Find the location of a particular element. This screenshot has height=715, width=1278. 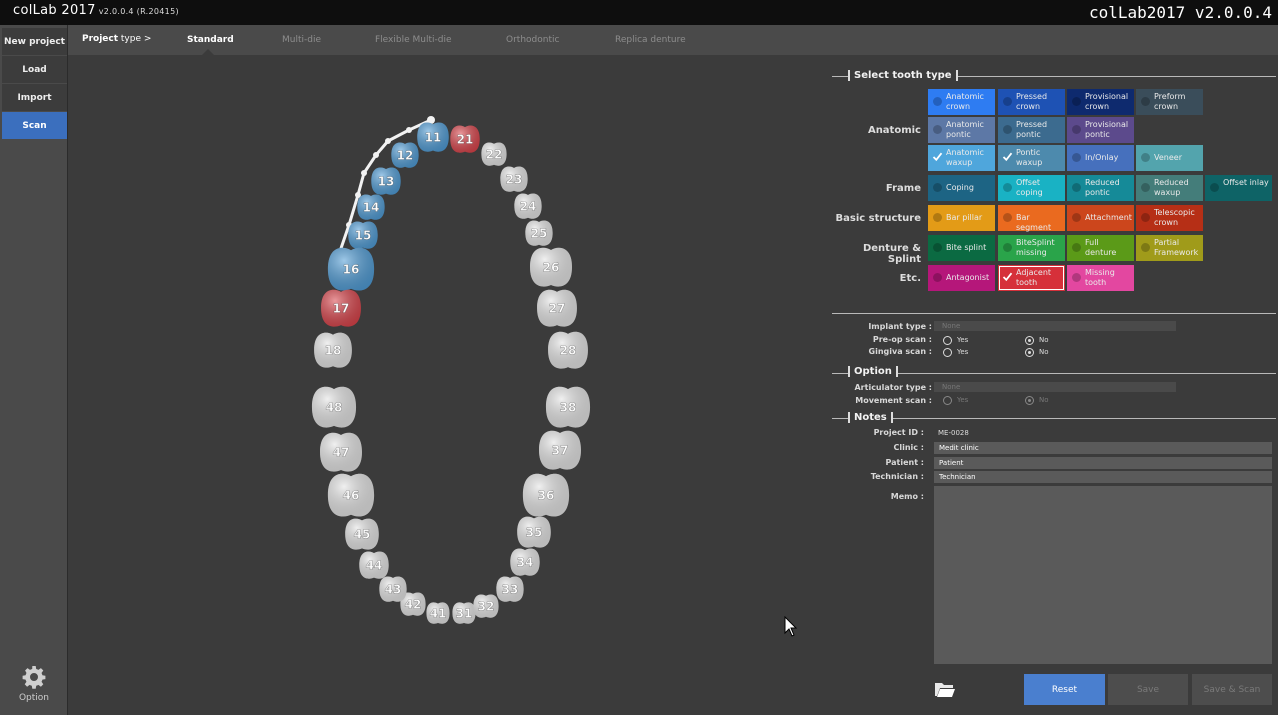

tooth-45: 45 is located at coordinates (362, 534).